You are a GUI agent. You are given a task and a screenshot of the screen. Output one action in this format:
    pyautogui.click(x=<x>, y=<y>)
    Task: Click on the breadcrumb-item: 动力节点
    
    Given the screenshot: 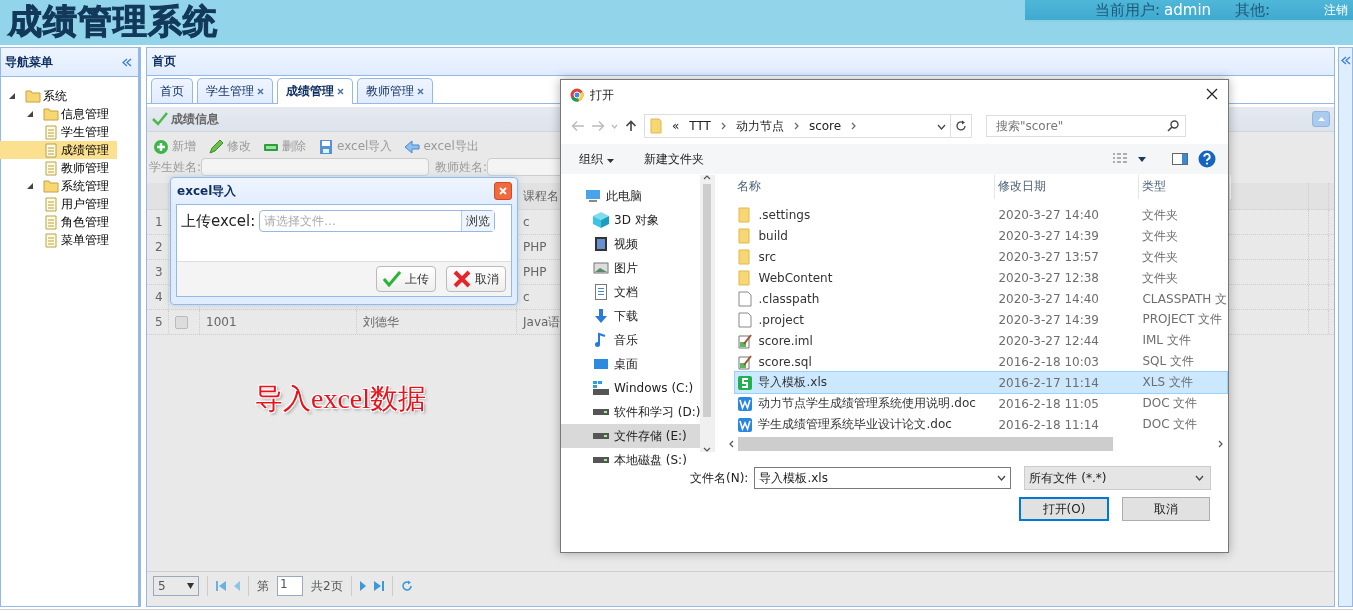 What is the action you would take?
    pyautogui.click(x=759, y=126)
    